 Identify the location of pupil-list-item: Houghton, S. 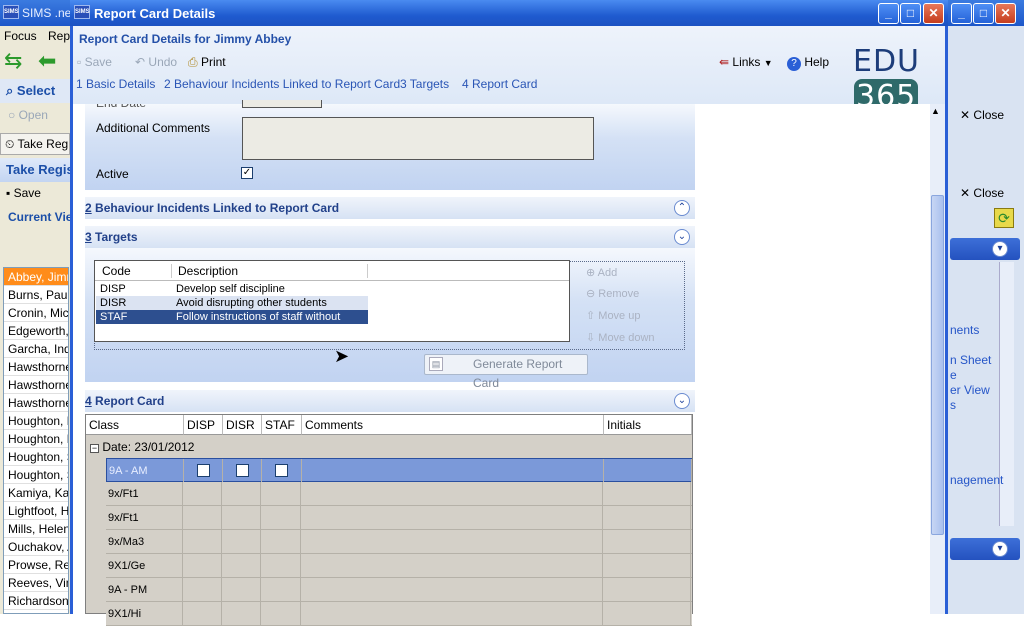
(36, 475).